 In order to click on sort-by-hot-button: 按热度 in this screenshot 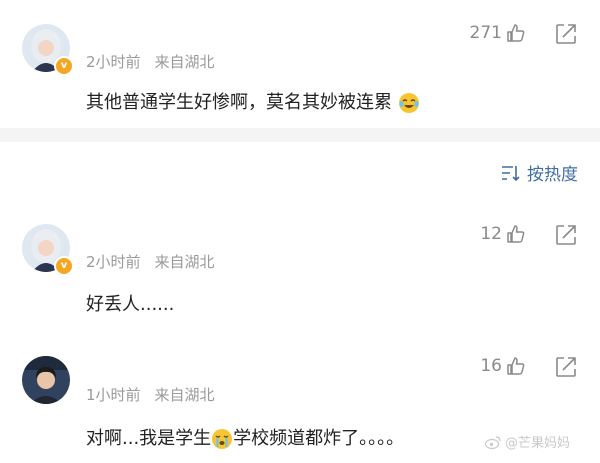, I will do `click(539, 172)`.